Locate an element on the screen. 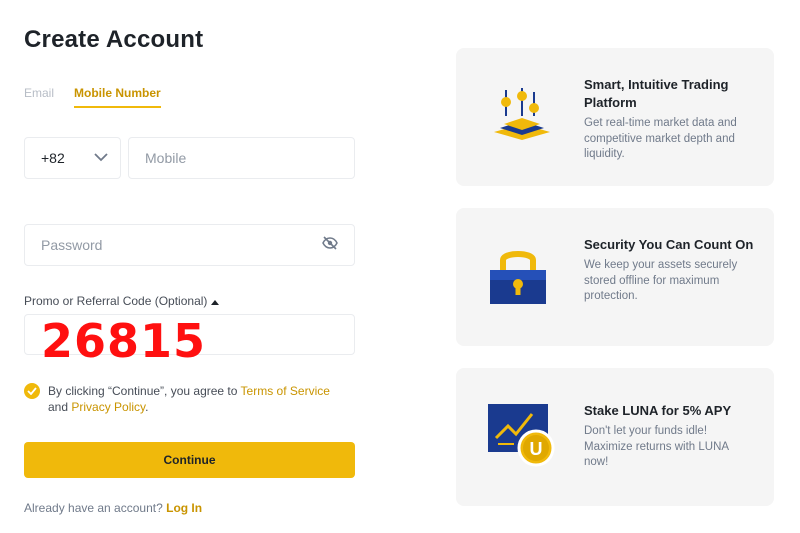 The width and height of the screenshot is (800, 533). caret-up-icon is located at coordinates (215, 301).